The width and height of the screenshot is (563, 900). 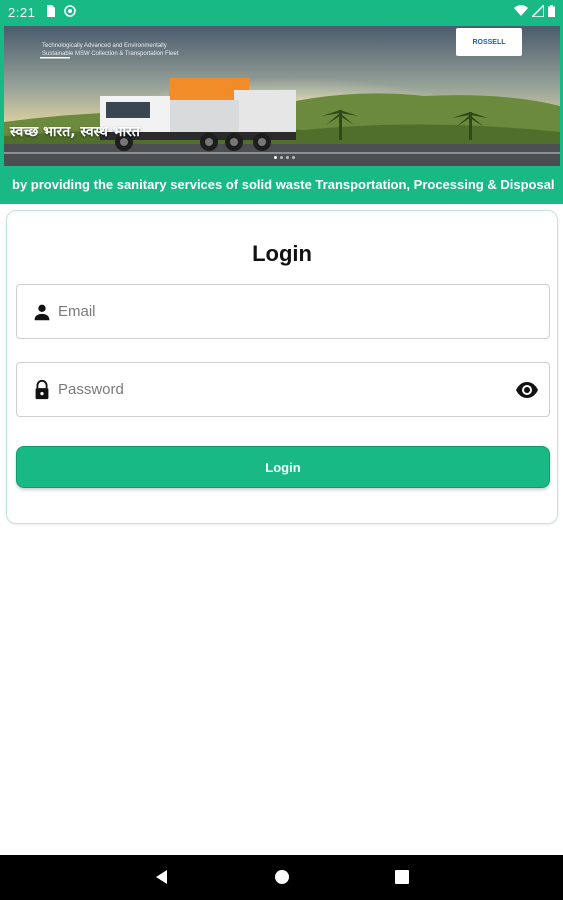 I want to click on status-time: 2:21, so click(x=22, y=12).